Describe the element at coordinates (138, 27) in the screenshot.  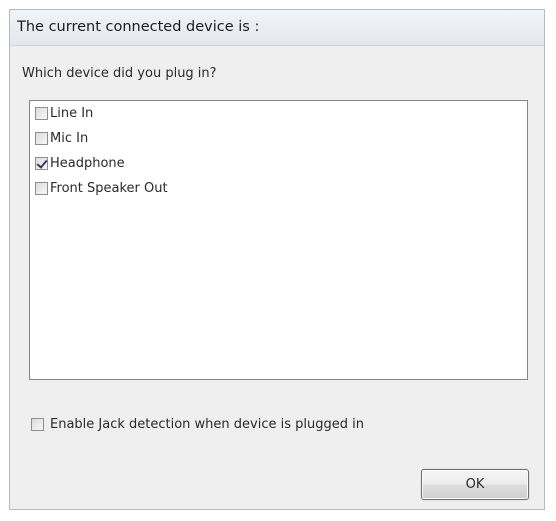
I see `dialog-title: The current connected device is :` at that location.